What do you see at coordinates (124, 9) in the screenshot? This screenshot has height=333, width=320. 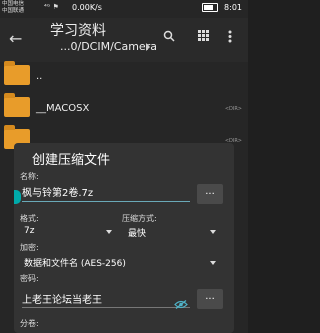 I see `status-bar: 中国电信 中国联通 ⁴ᴳ ⚑ 0.00K/s 8:01` at bounding box center [124, 9].